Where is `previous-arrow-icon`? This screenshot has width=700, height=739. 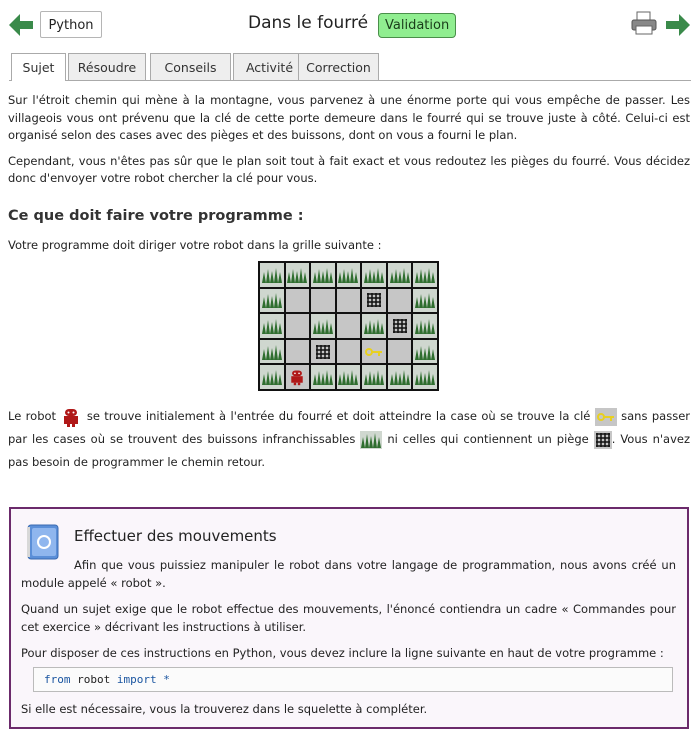
previous-arrow-icon is located at coordinates (21, 25).